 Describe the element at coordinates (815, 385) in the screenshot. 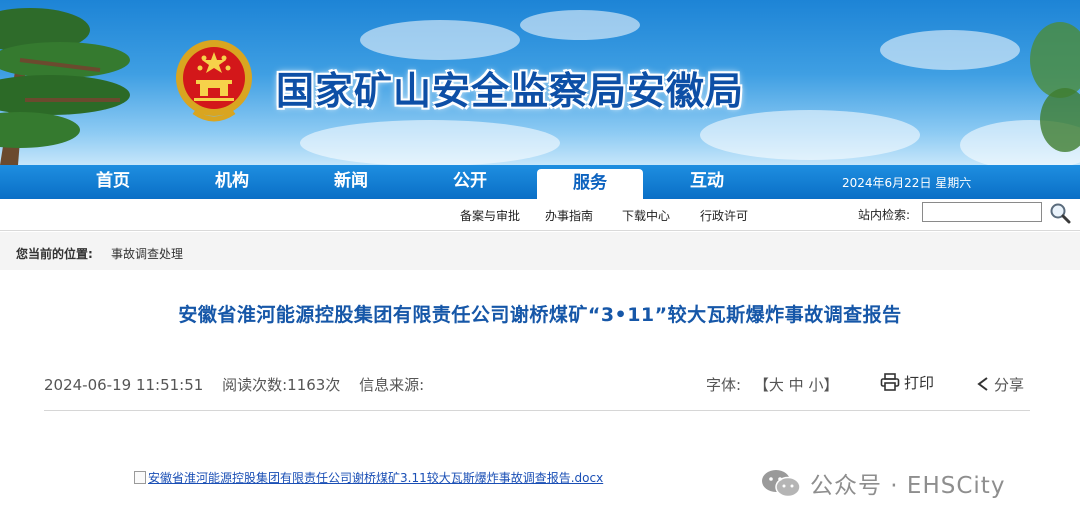

I see `font-size-small: 小` at that location.